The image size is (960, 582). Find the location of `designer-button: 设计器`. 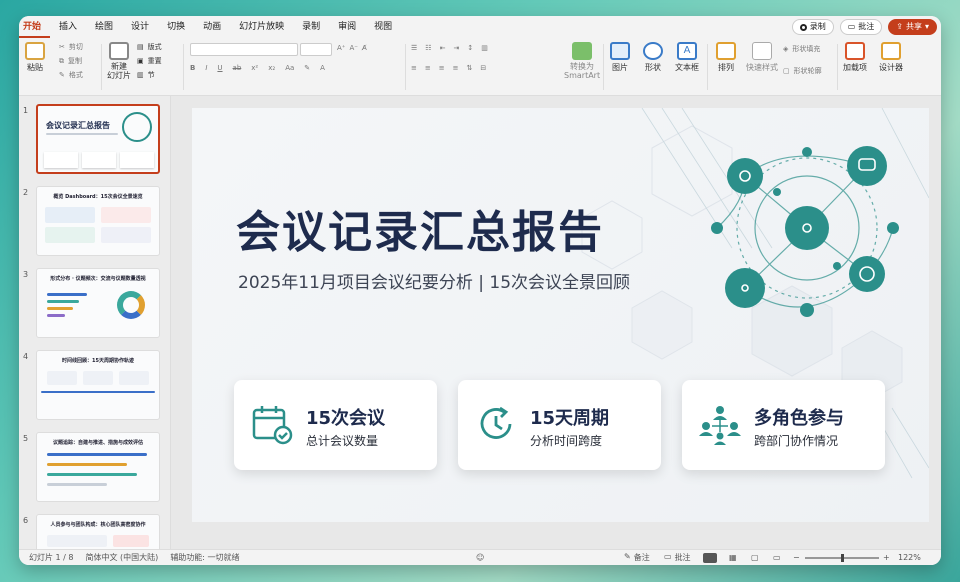

designer-button: 设计器 is located at coordinates (891, 57).